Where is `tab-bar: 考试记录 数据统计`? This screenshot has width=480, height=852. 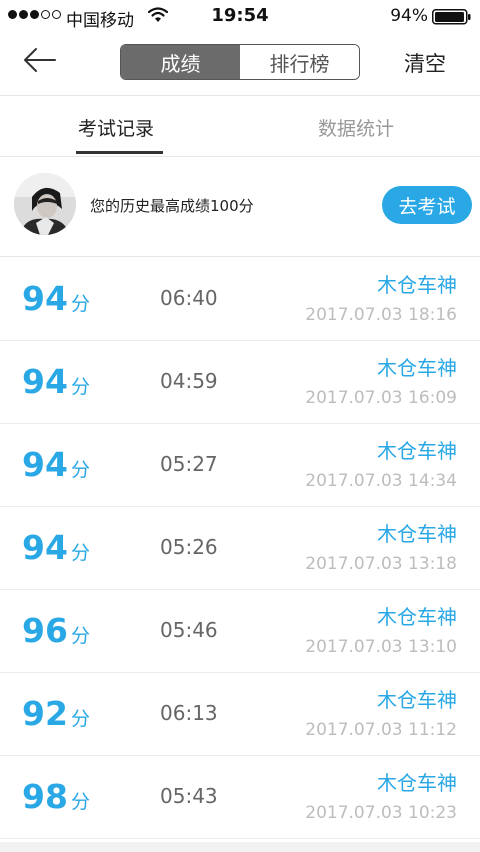
tab-bar: 考试记录 数据统计 is located at coordinates (240, 126).